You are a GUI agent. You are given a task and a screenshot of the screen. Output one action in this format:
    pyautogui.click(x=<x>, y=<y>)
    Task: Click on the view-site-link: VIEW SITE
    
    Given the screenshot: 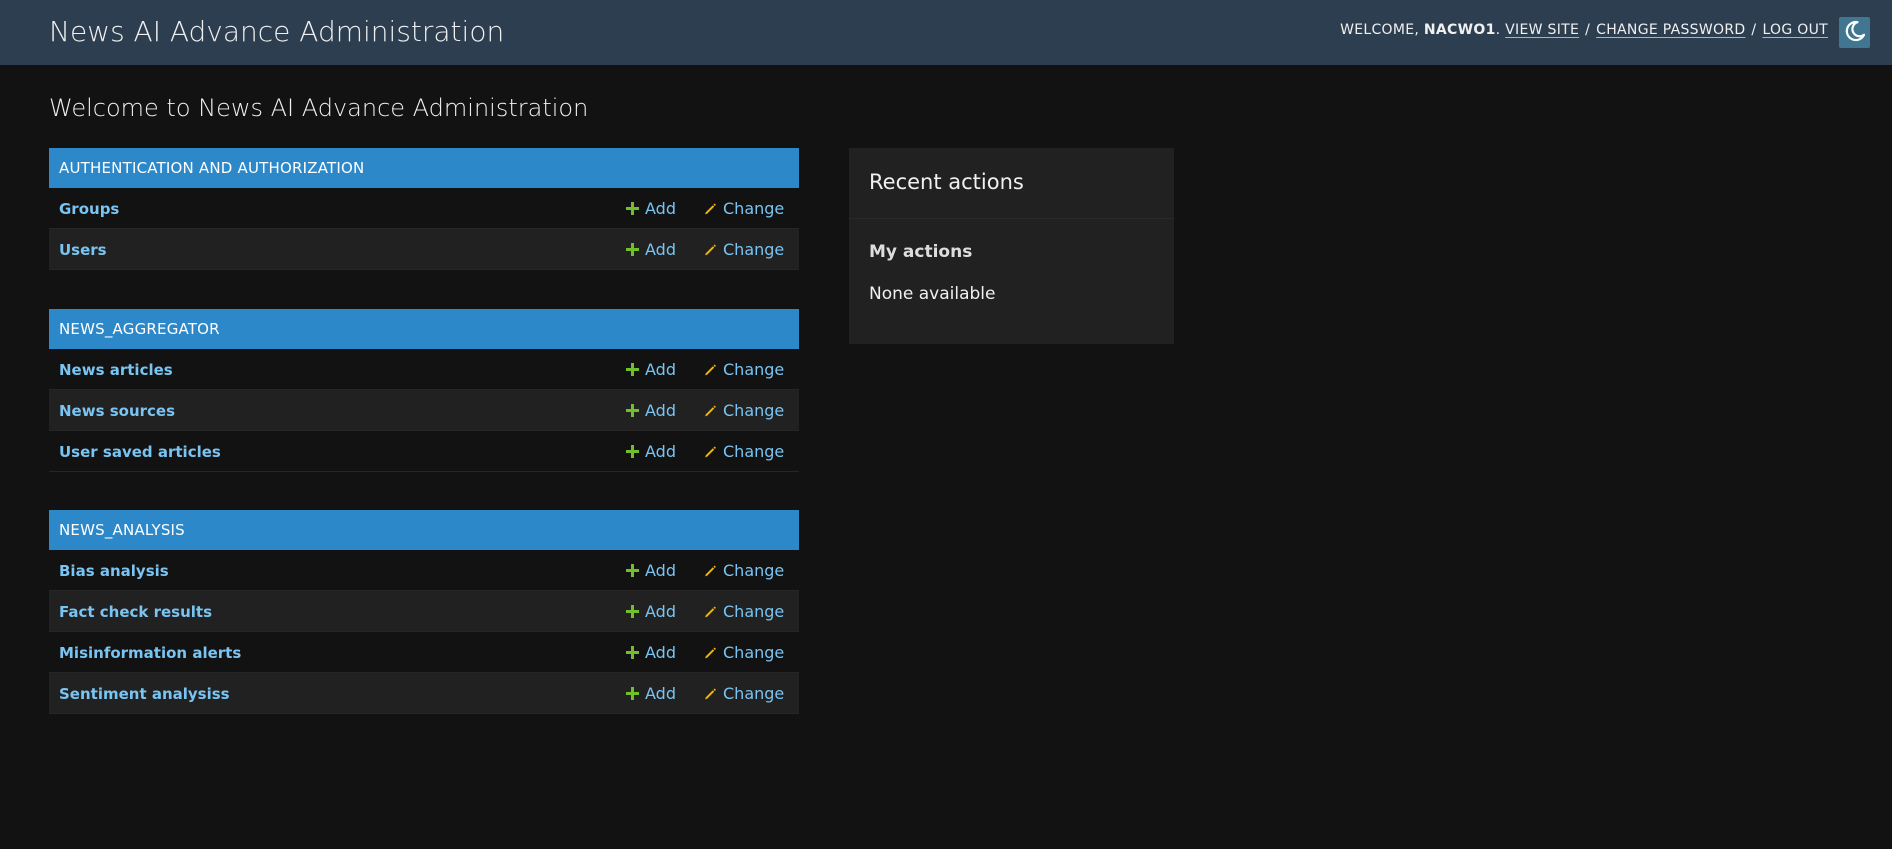 What is the action you would take?
    pyautogui.click(x=1542, y=30)
    